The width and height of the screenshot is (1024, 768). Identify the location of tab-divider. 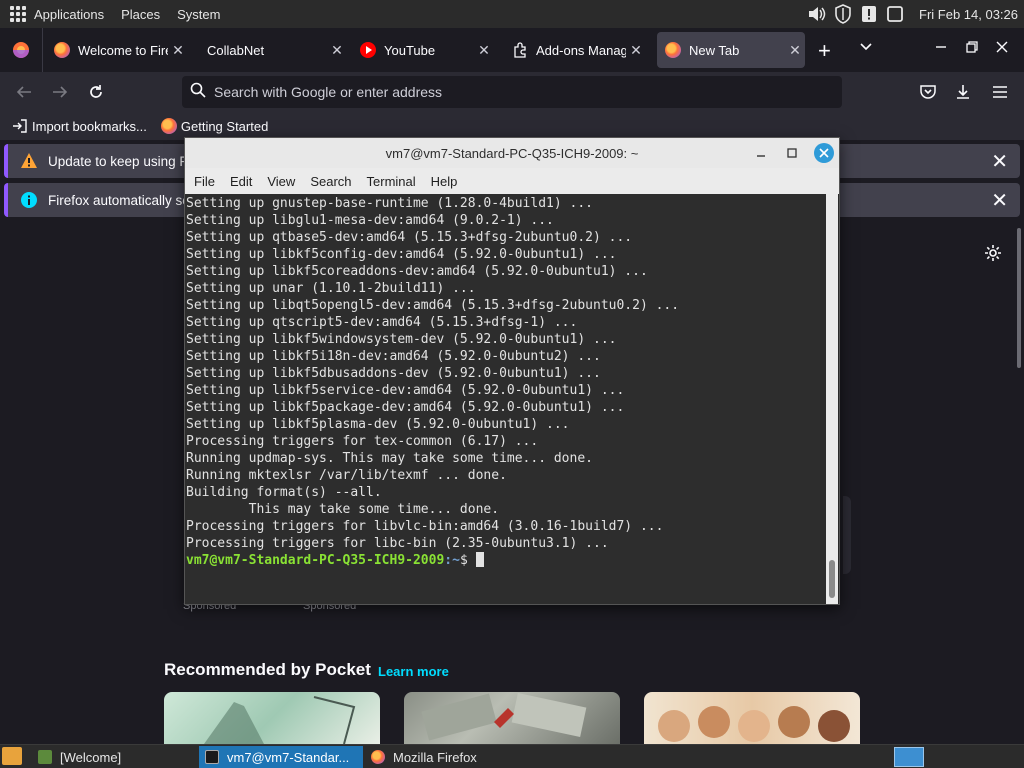
(42, 50).